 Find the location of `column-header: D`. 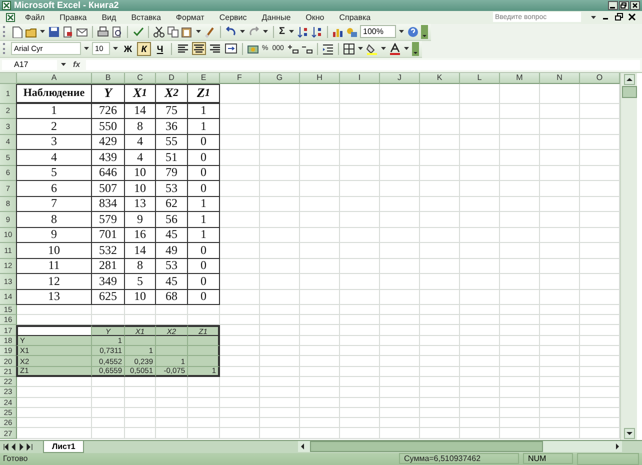

column-header: D is located at coordinates (172, 78).